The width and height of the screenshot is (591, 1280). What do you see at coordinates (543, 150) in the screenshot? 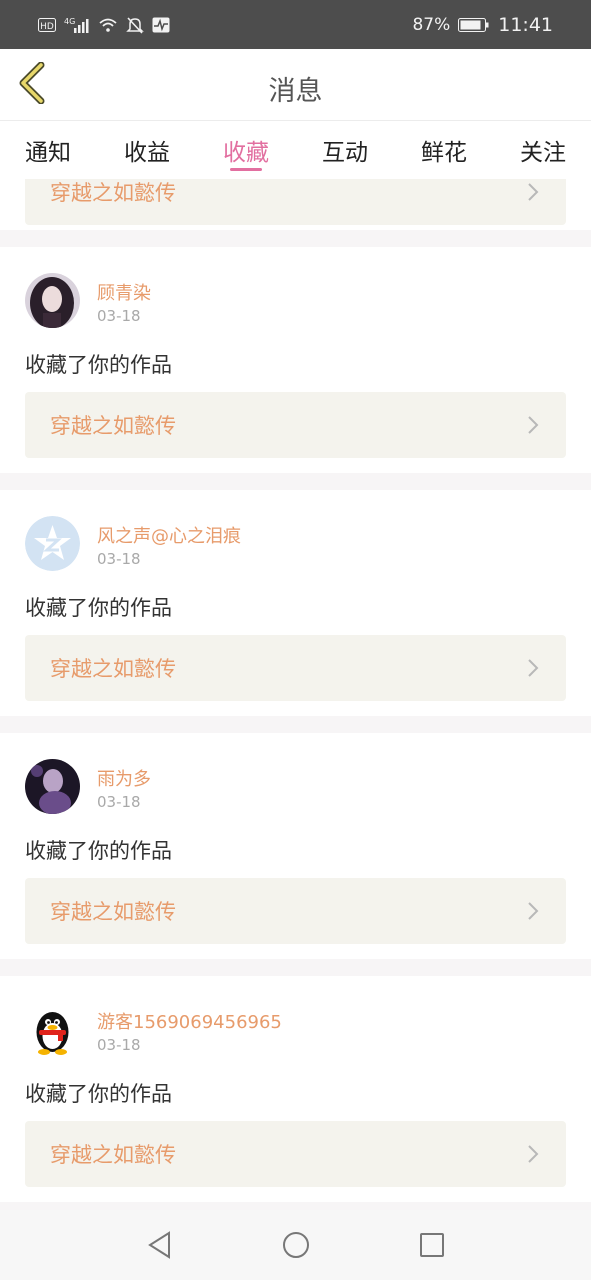
I see `tab-follows: 关注` at bounding box center [543, 150].